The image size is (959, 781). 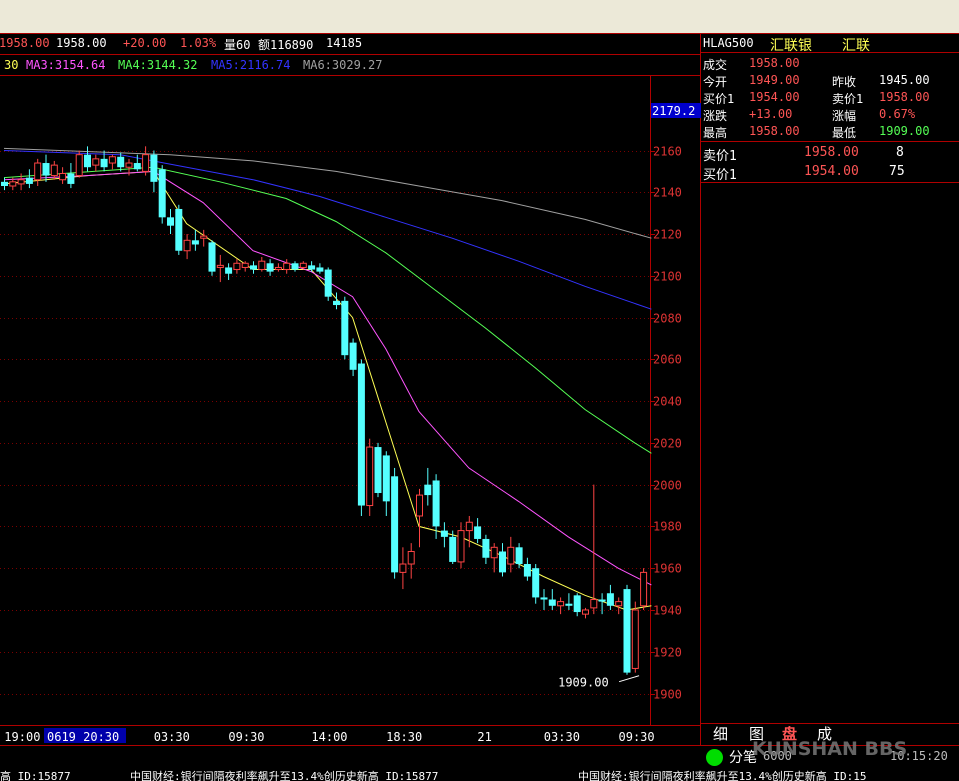 What do you see at coordinates (720, 175) in the screenshot?
I see `bid-label: 买价1` at bounding box center [720, 175].